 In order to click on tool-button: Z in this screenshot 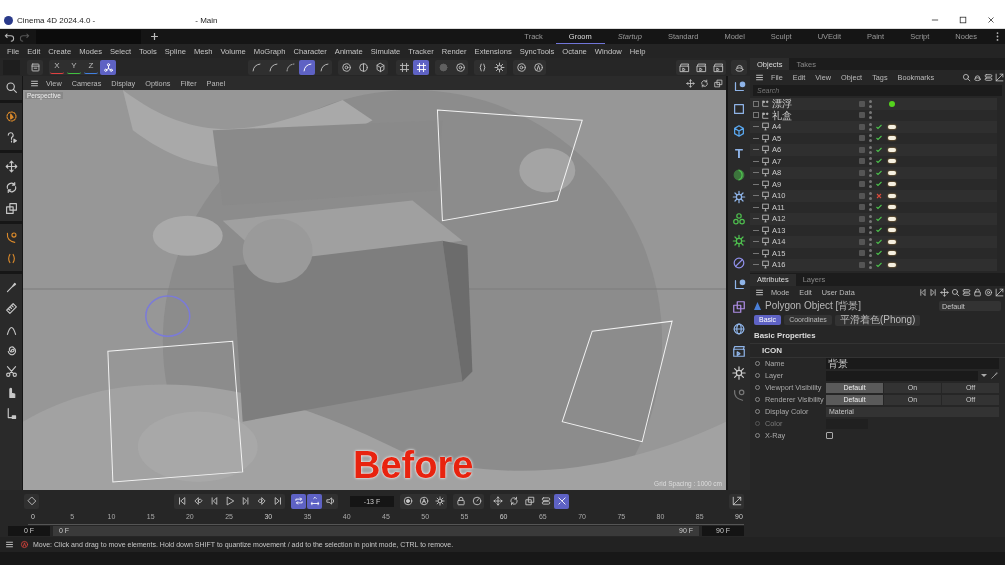, I will do `click(91, 66)`.